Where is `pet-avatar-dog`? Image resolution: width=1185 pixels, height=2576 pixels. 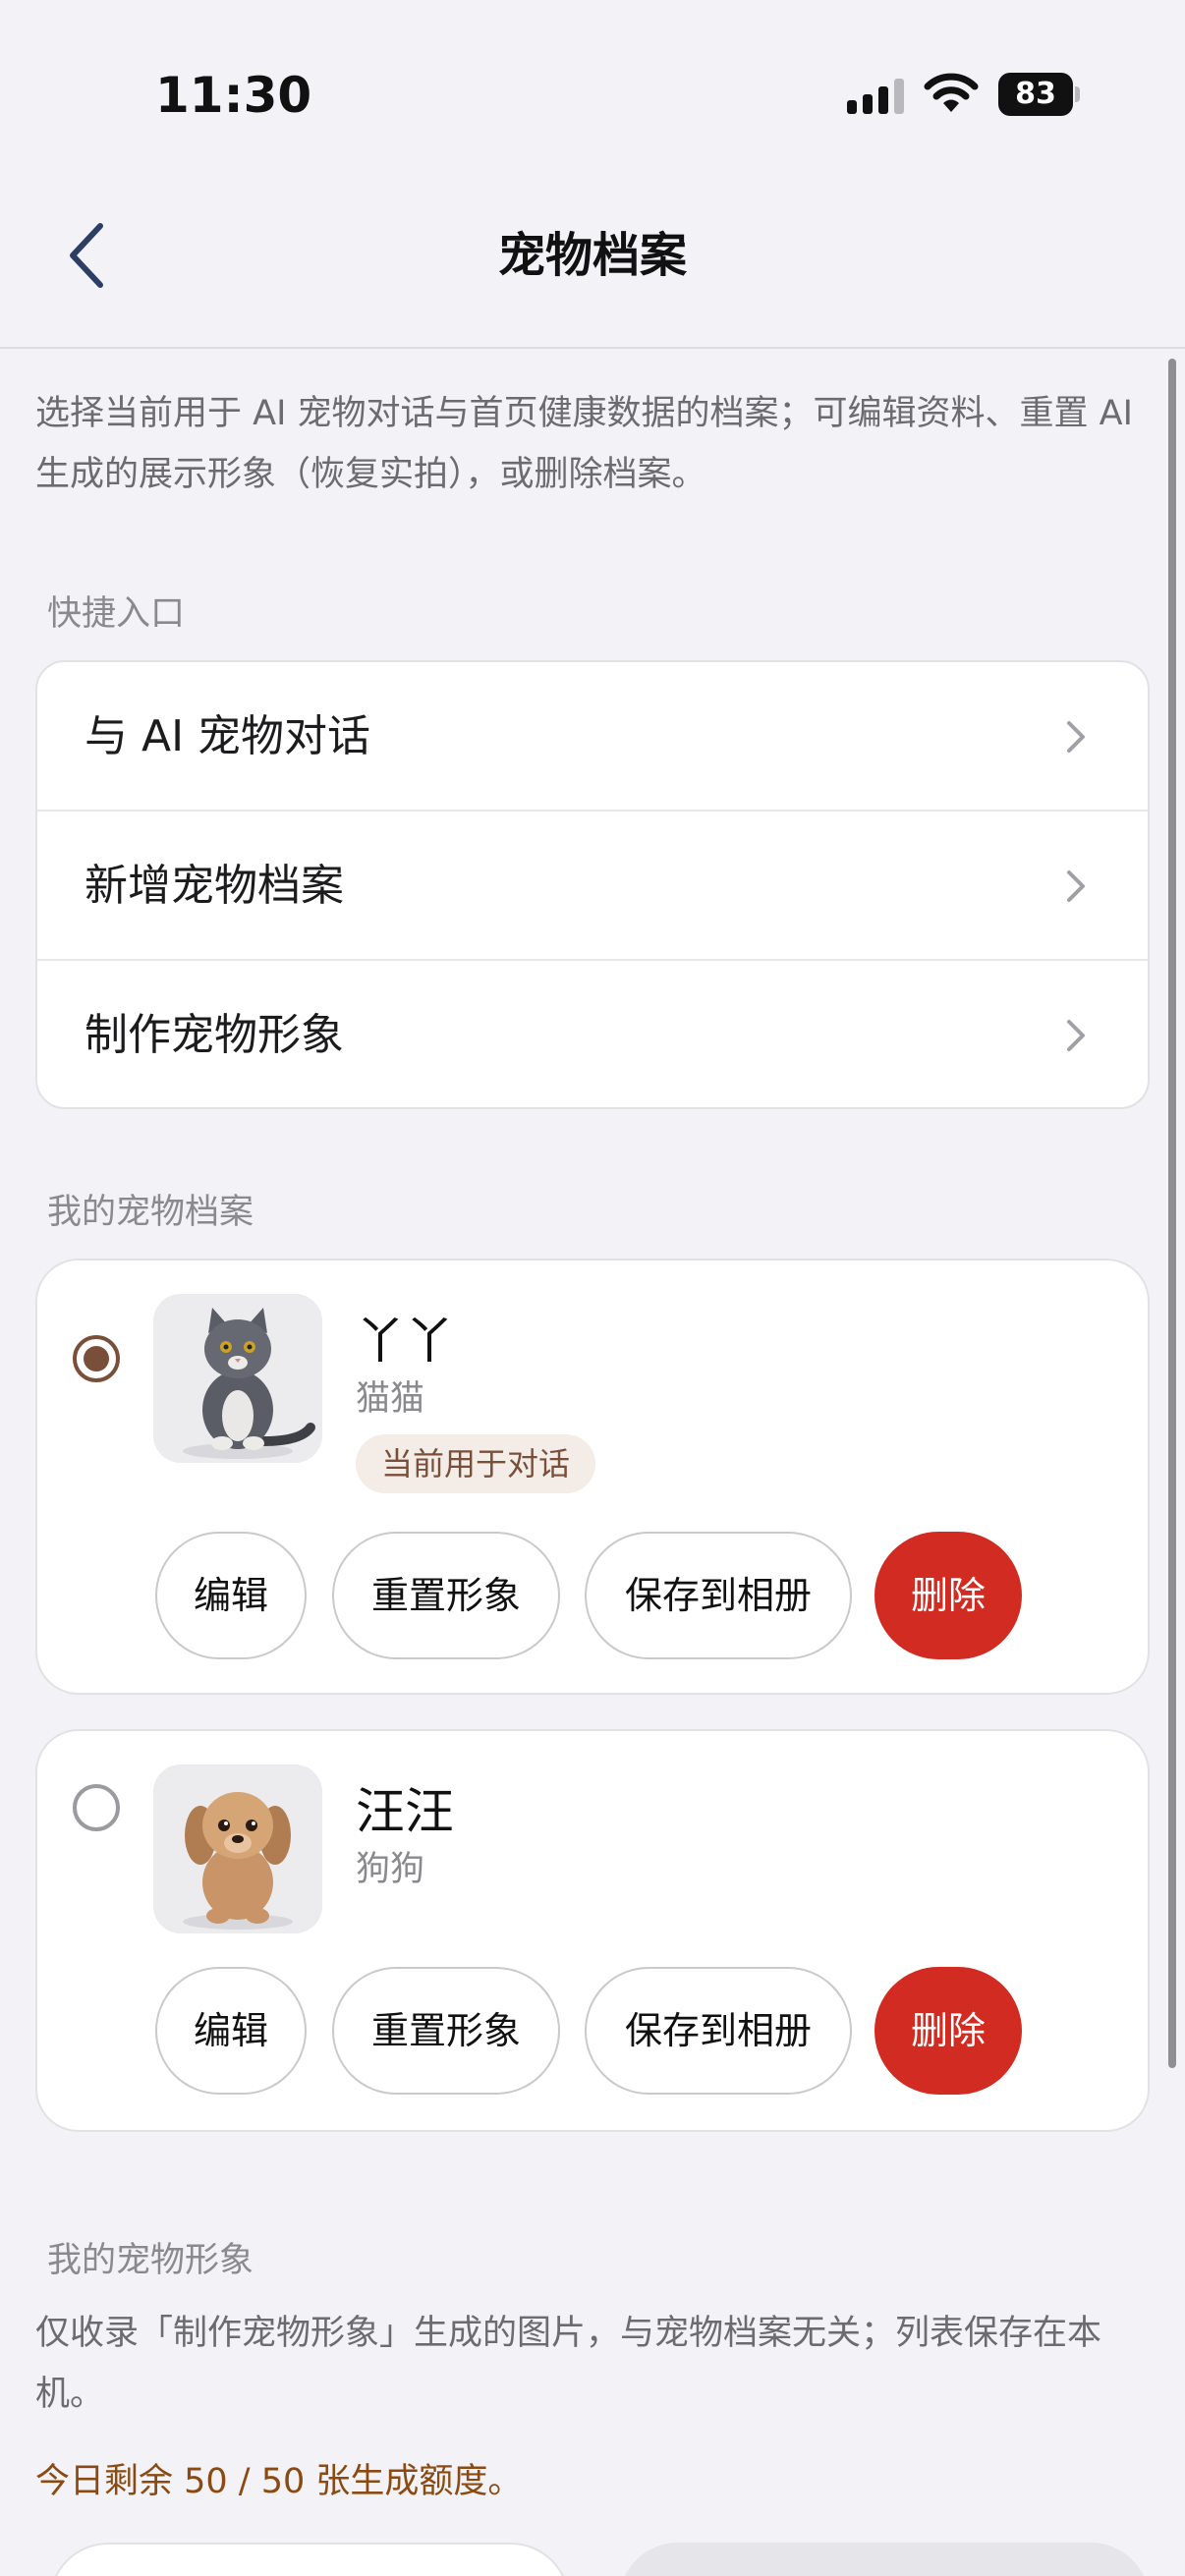 pet-avatar-dog is located at coordinates (238, 1848).